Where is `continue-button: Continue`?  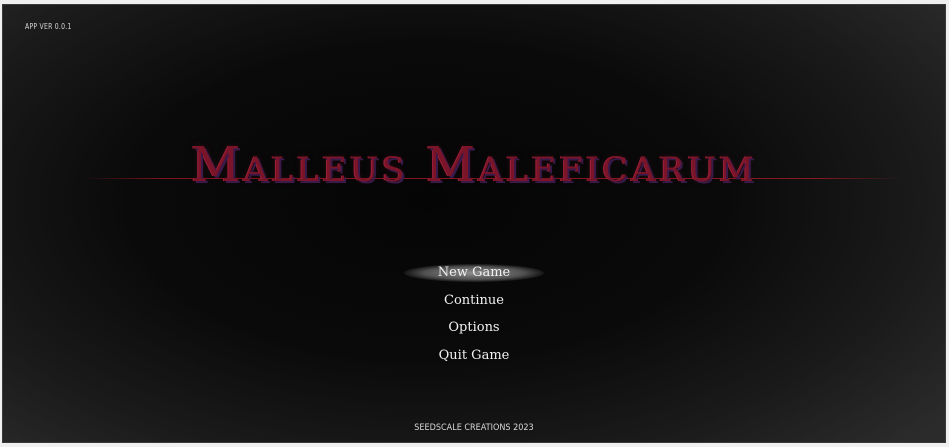
continue-button: Continue is located at coordinates (474, 301).